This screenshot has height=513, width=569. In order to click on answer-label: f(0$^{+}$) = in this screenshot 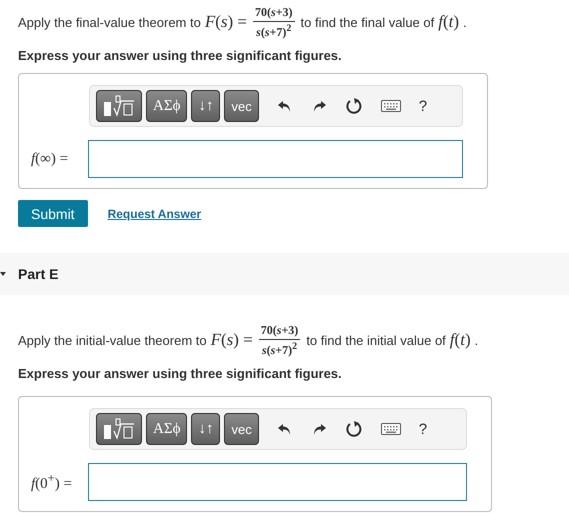, I will do `click(51, 482)`.